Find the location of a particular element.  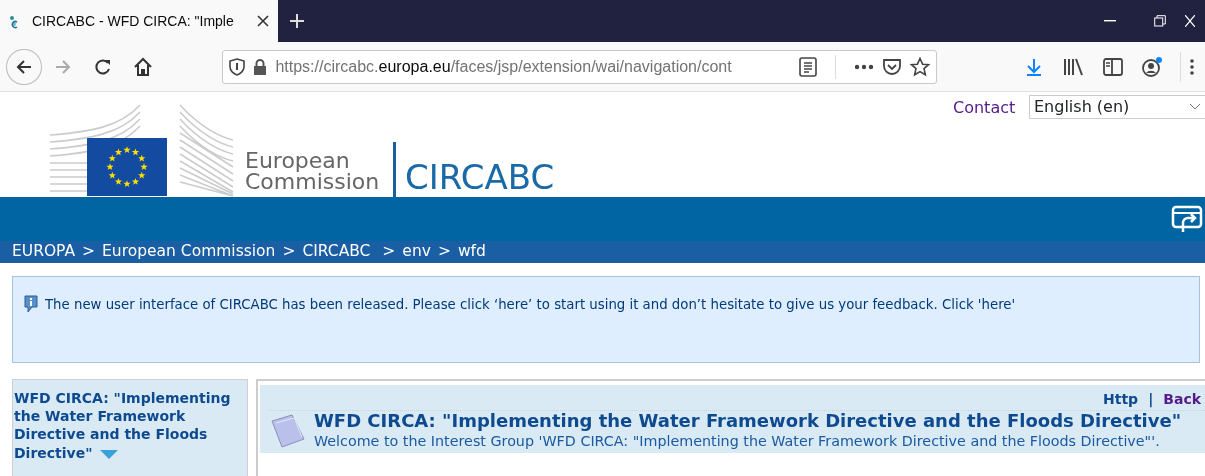

breadcrumb-link: EUROPA is located at coordinates (44, 252).